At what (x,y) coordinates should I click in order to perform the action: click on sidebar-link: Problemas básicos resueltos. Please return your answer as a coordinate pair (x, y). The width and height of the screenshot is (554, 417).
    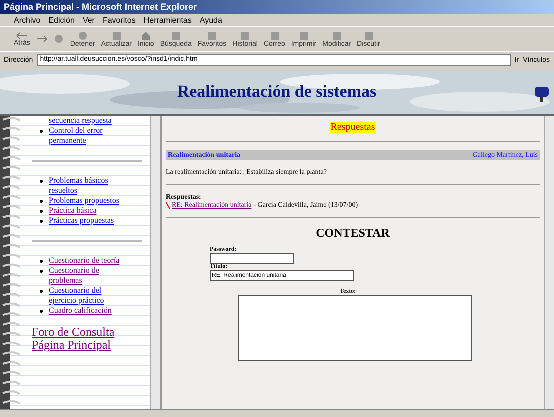
    Looking at the image, I should click on (86, 186).